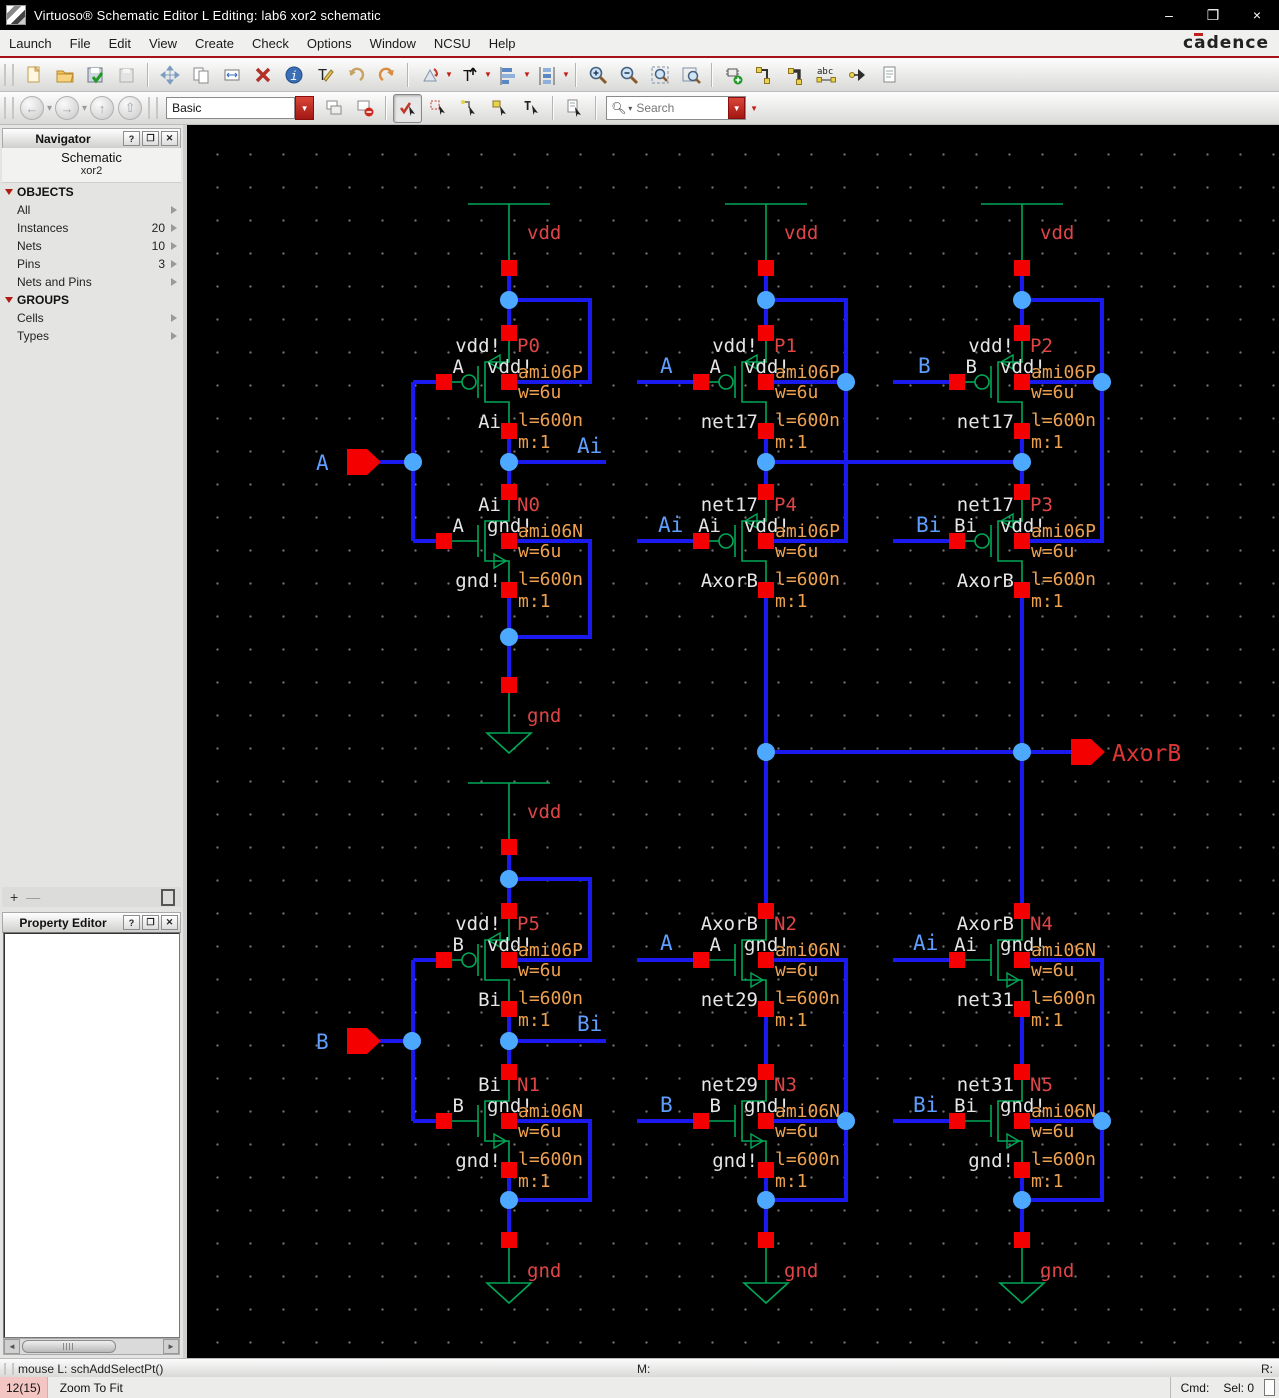 The height and width of the screenshot is (1398, 1279). Describe the element at coordinates (329, 43) in the screenshot. I see `menu-options: Options` at that location.